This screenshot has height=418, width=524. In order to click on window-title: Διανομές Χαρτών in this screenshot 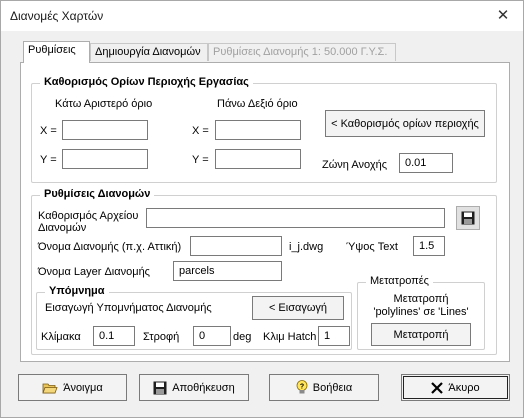, I will do `click(57, 16)`.